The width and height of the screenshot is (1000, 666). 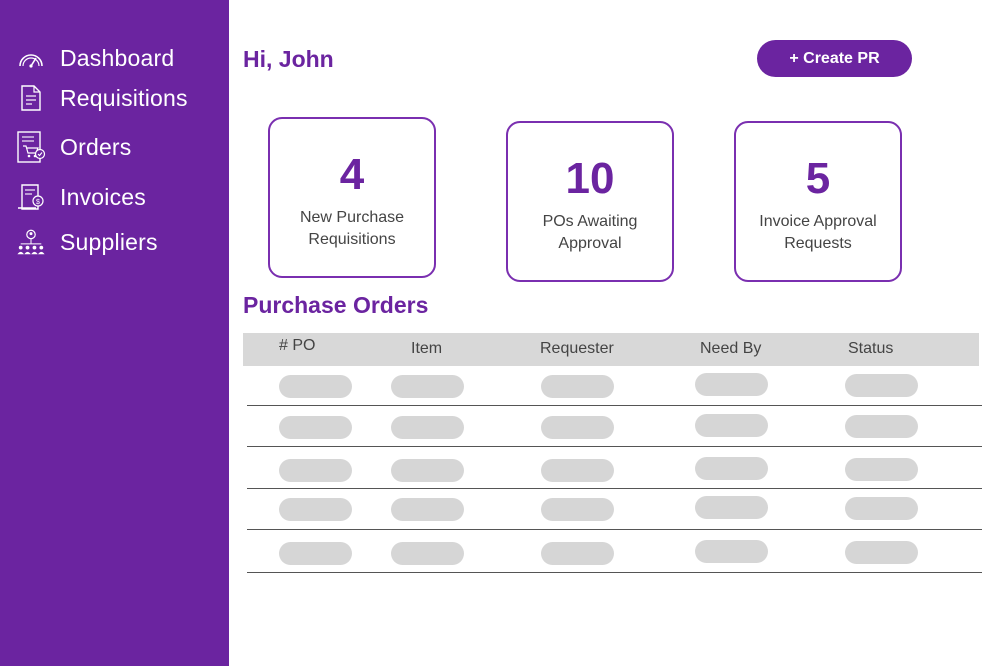 What do you see at coordinates (31, 98) in the screenshot?
I see `document-icon` at bounding box center [31, 98].